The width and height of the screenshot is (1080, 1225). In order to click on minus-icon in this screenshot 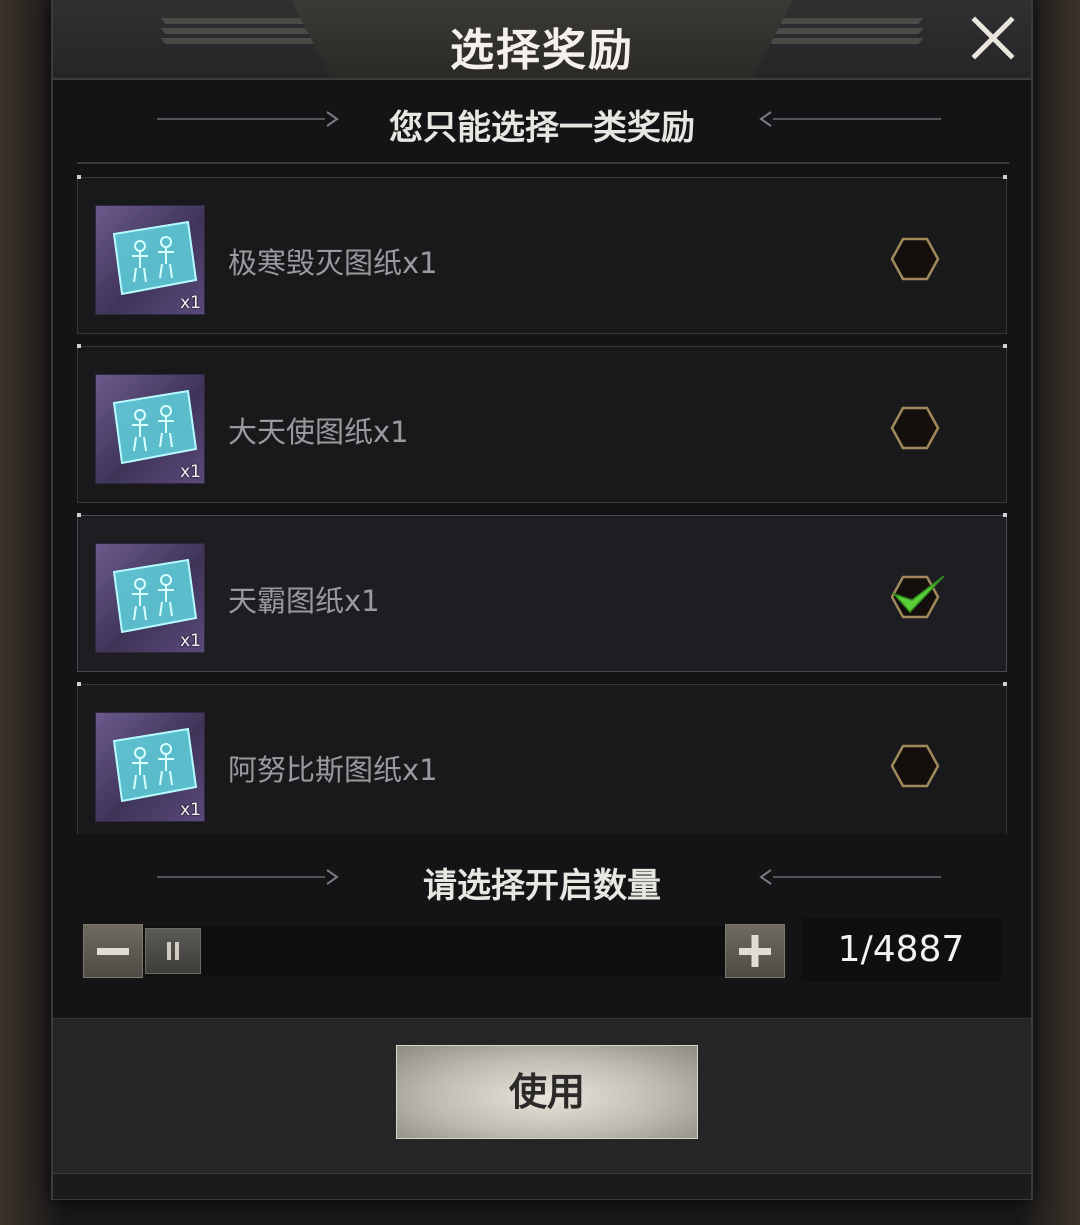, I will do `click(113, 951)`.